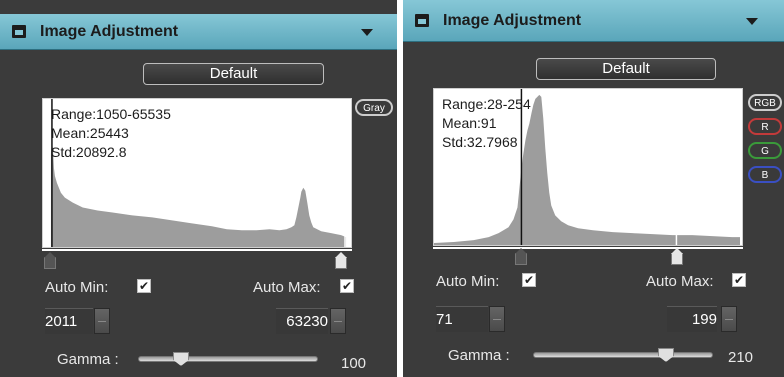 This screenshot has width=784, height=377. What do you see at coordinates (374, 107) in the screenshot?
I see `gray-channel-button: Gray` at bounding box center [374, 107].